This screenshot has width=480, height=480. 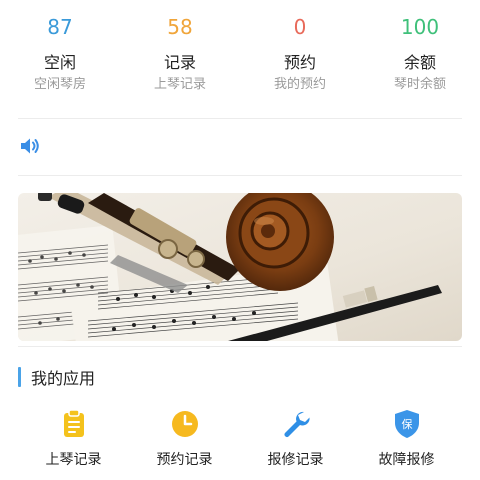 I want to click on app-label: 报修记录, so click(x=295, y=460).